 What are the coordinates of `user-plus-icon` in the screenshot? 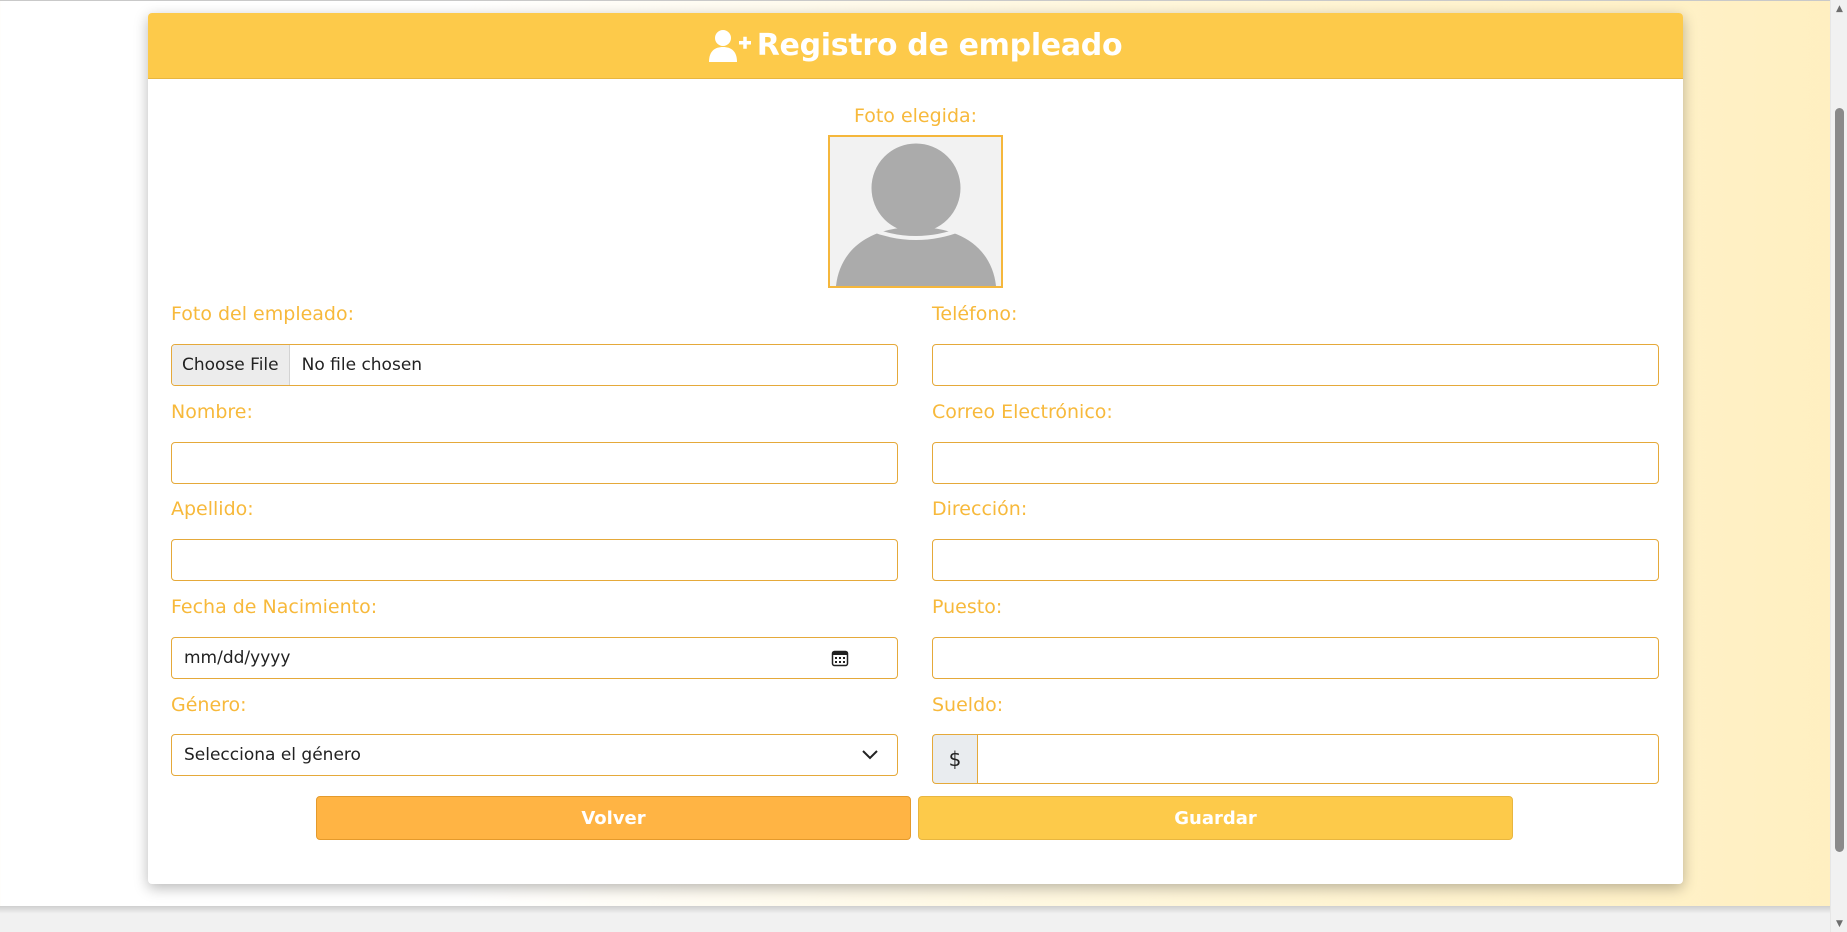 It's located at (729, 45).